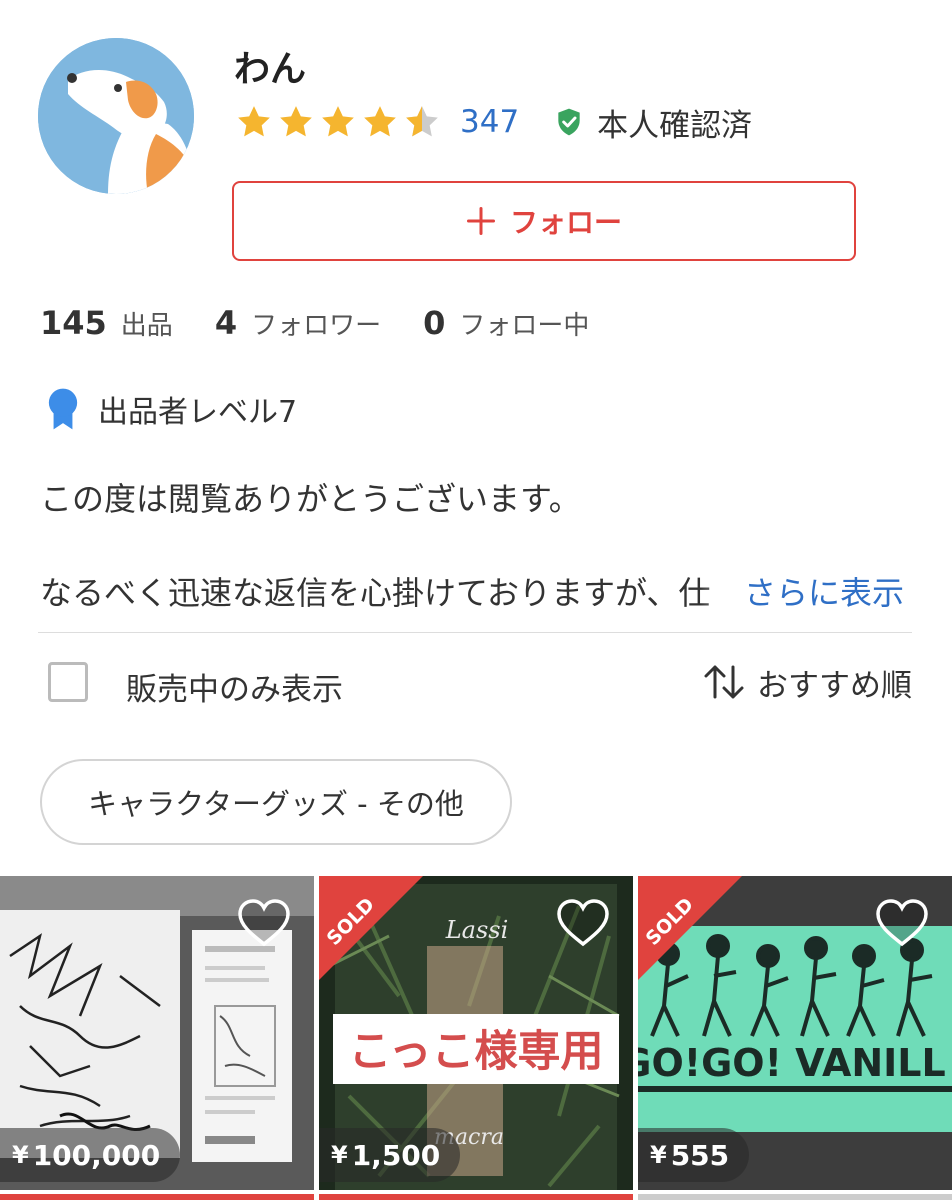 The width and height of the screenshot is (952, 1200). What do you see at coordinates (310, 499) in the screenshot?
I see `bio-line: この度は閲覧ありがとうございます。` at bounding box center [310, 499].